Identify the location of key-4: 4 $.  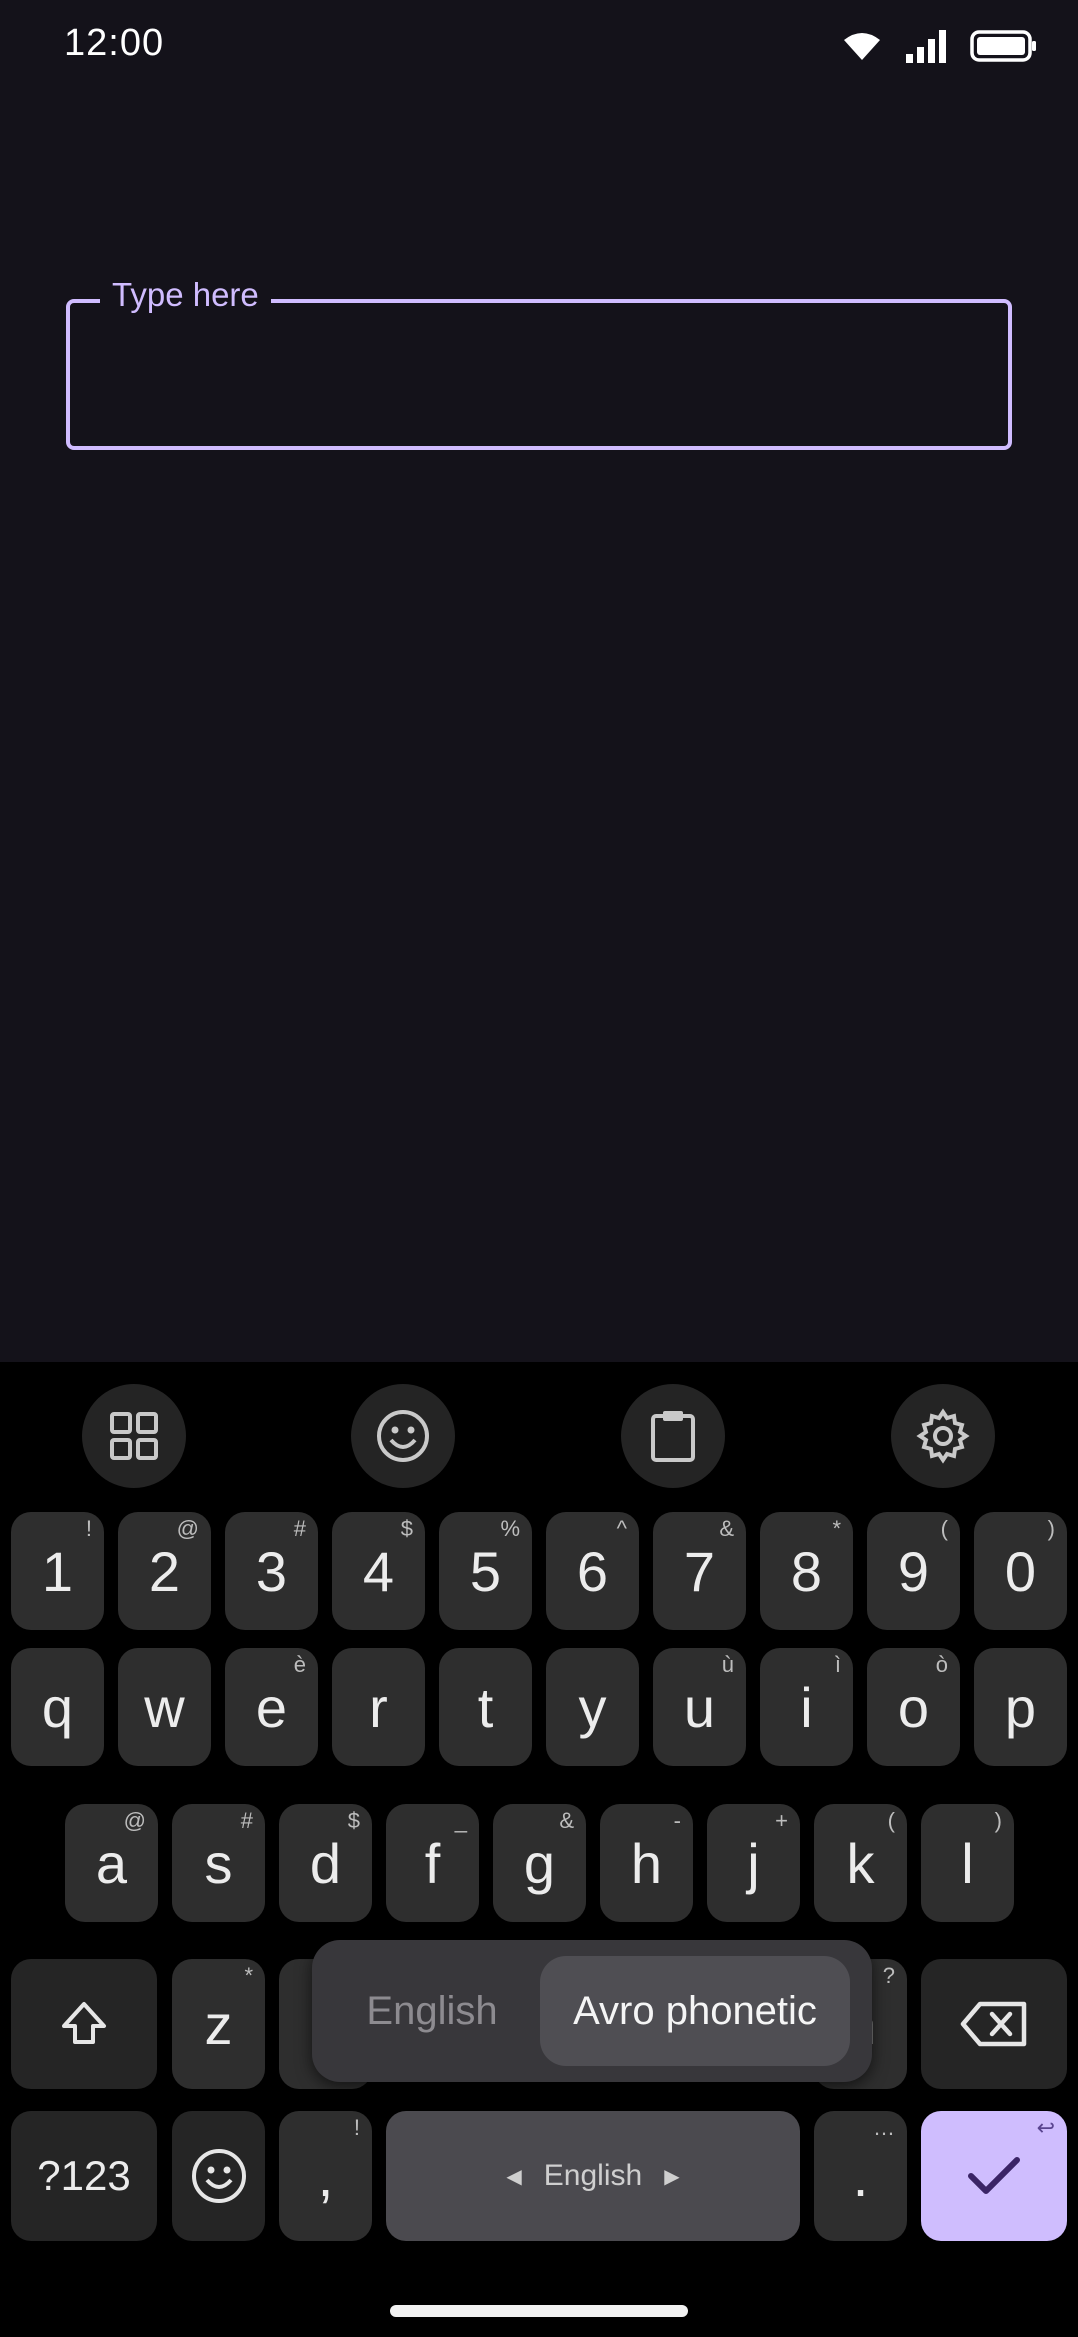
(378, 1571).